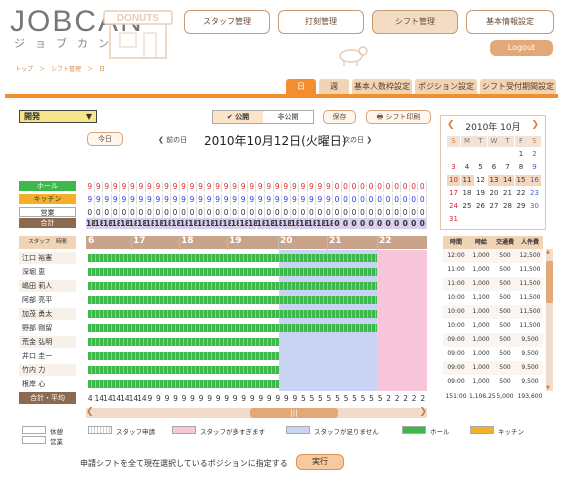 This screenshot has height=478, width=564. I want to click on calendar-day: 29, so click(521, 206).